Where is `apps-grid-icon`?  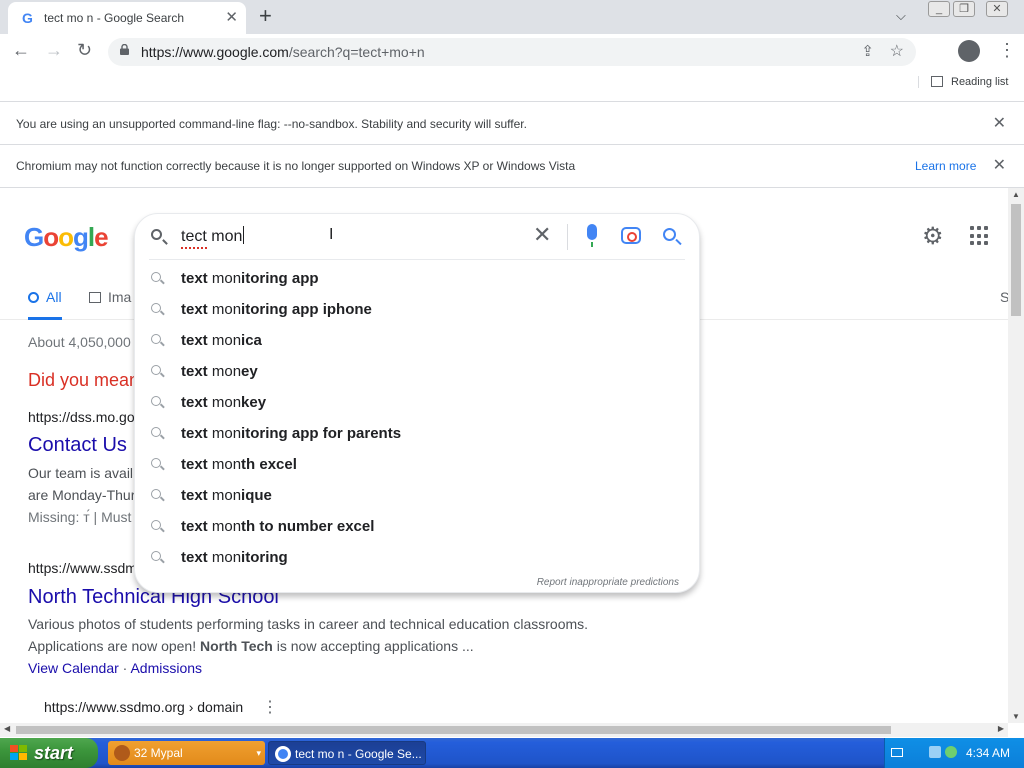 apps-grid-icon is located at coordinates (980, 236).